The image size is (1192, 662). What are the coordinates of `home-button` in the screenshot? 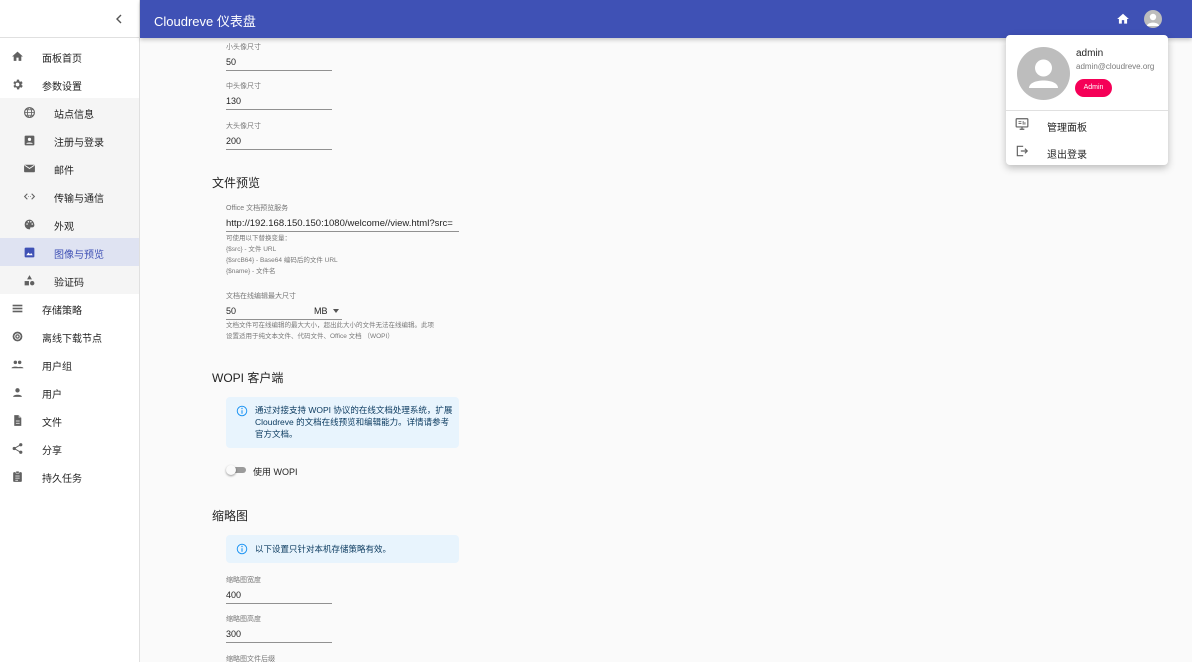 It's located at (1123, 19).